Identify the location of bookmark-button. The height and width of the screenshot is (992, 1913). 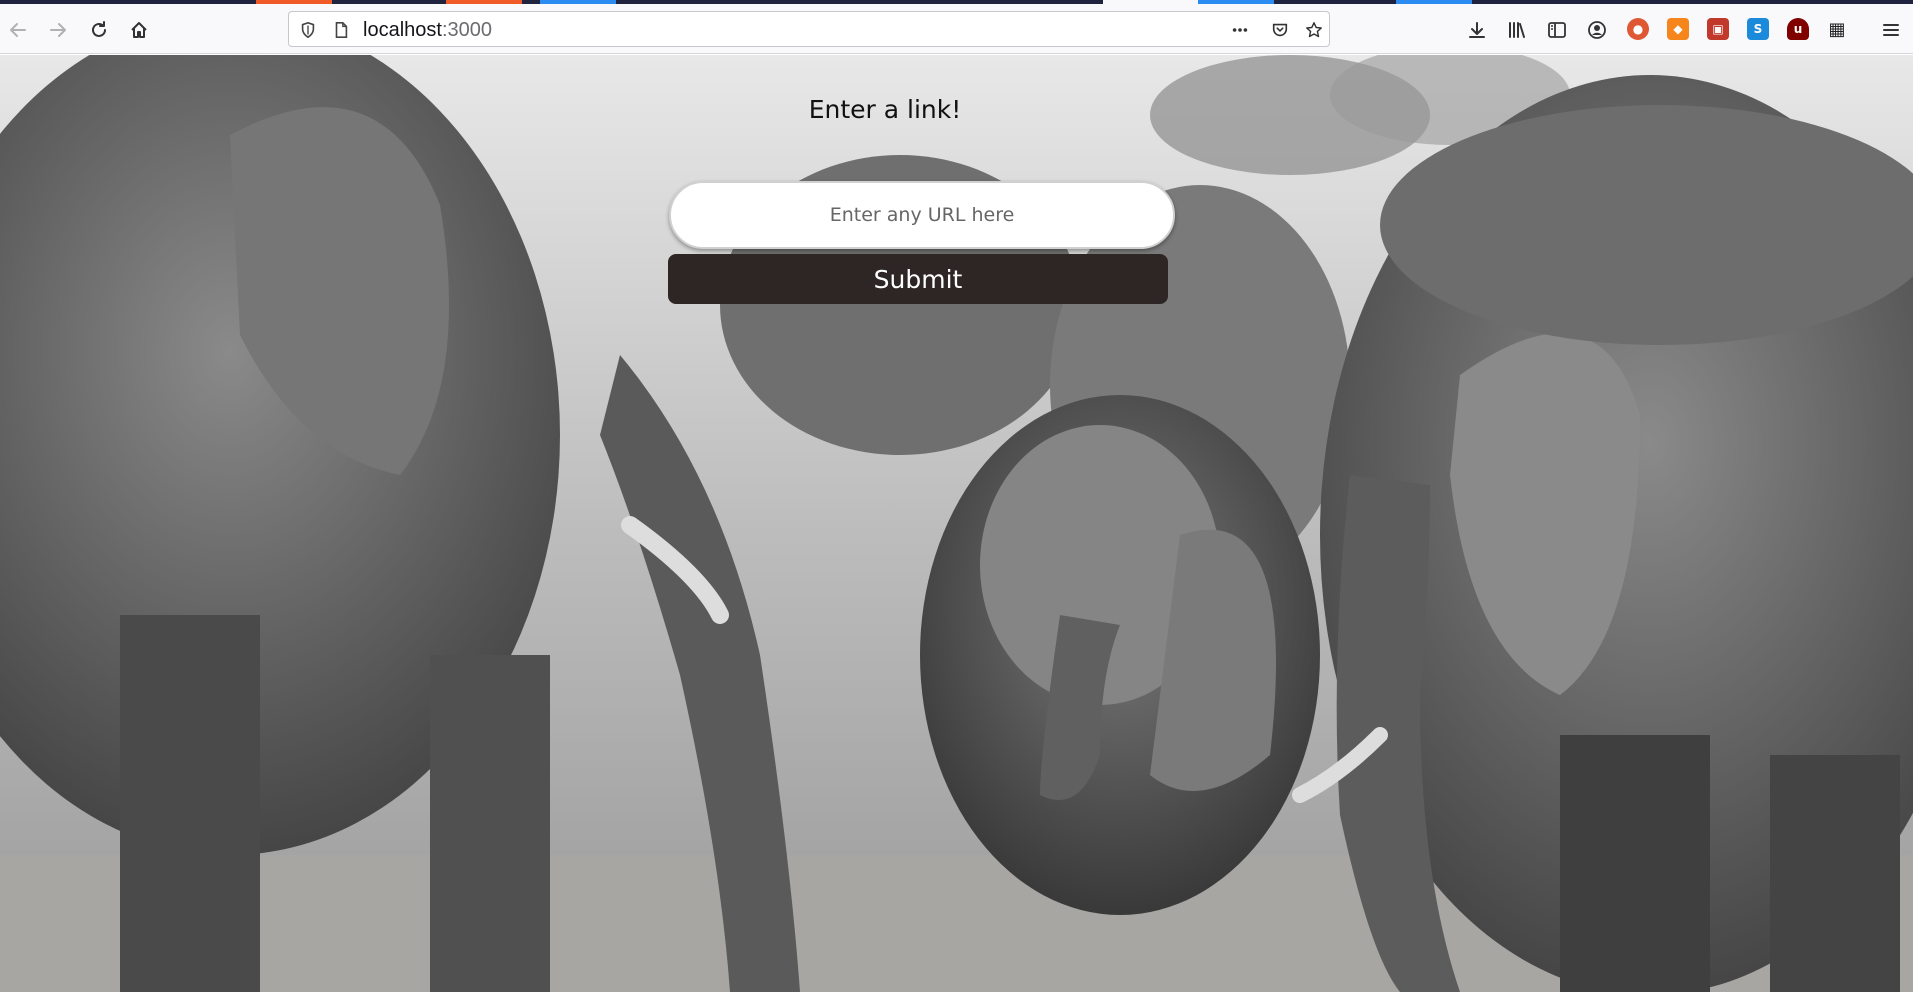
(1314, 30).